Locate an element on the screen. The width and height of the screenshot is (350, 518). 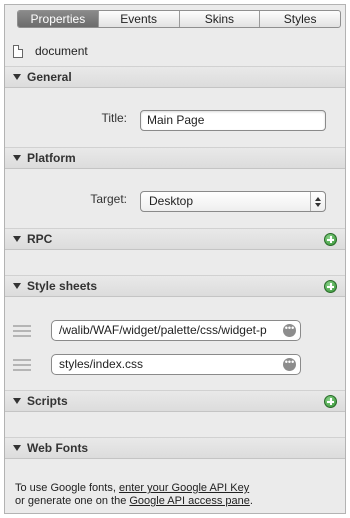
tab-events: Events is located at coordinates (138, 19).